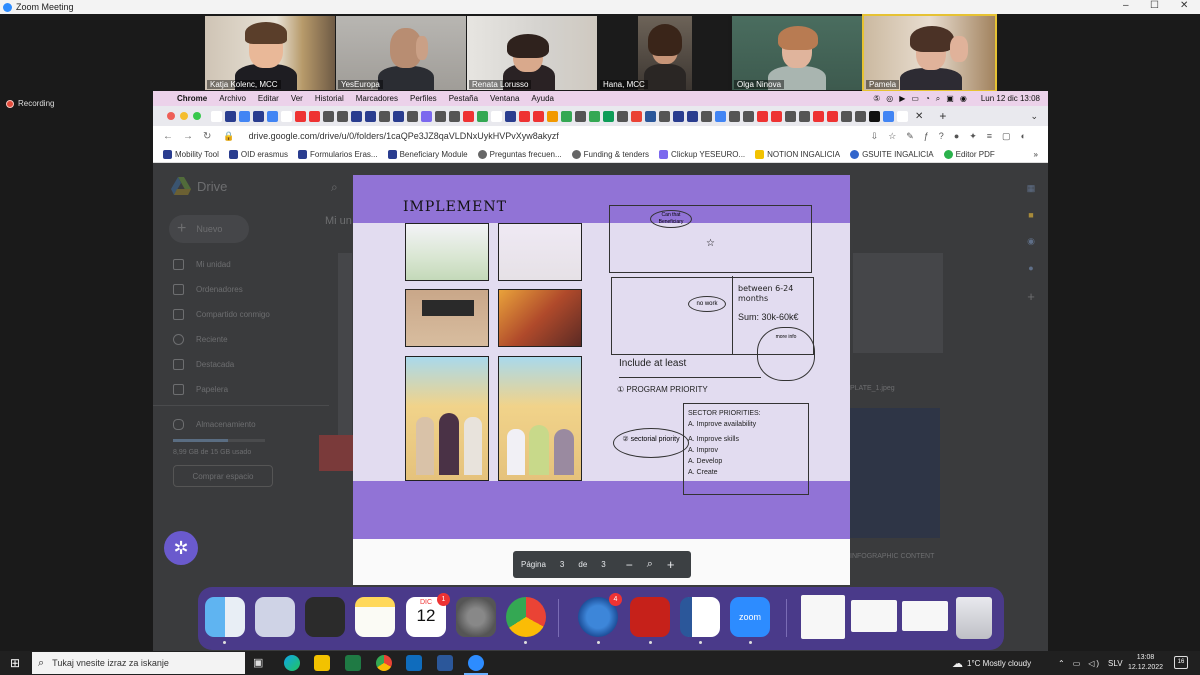  I want to click on system-preferences-icon, so click(476, 617).